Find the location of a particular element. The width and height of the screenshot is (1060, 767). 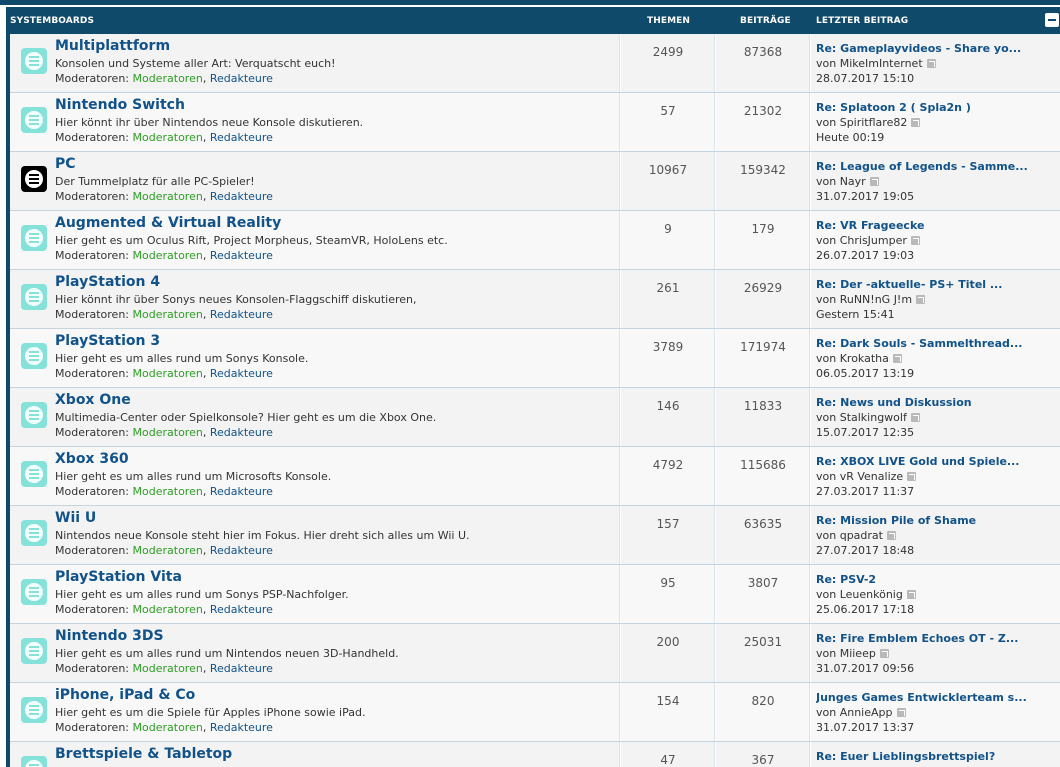

last-post-author-name: von Krokatha is located at coordinates (852, 358).